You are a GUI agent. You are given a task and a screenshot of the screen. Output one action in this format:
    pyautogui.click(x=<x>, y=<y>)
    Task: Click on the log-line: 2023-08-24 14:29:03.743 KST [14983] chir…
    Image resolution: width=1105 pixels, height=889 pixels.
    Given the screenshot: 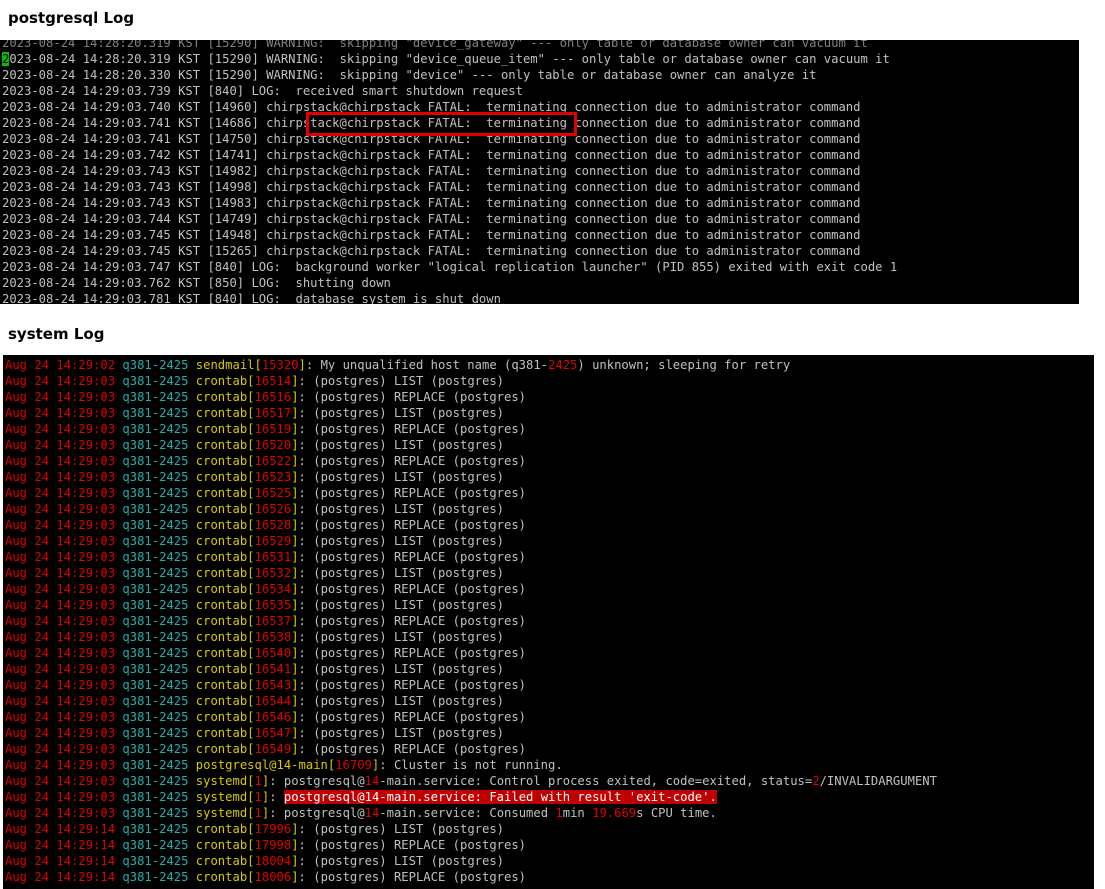 What is the action you would take?
    pyautogui.click(x=471, y=203)
    